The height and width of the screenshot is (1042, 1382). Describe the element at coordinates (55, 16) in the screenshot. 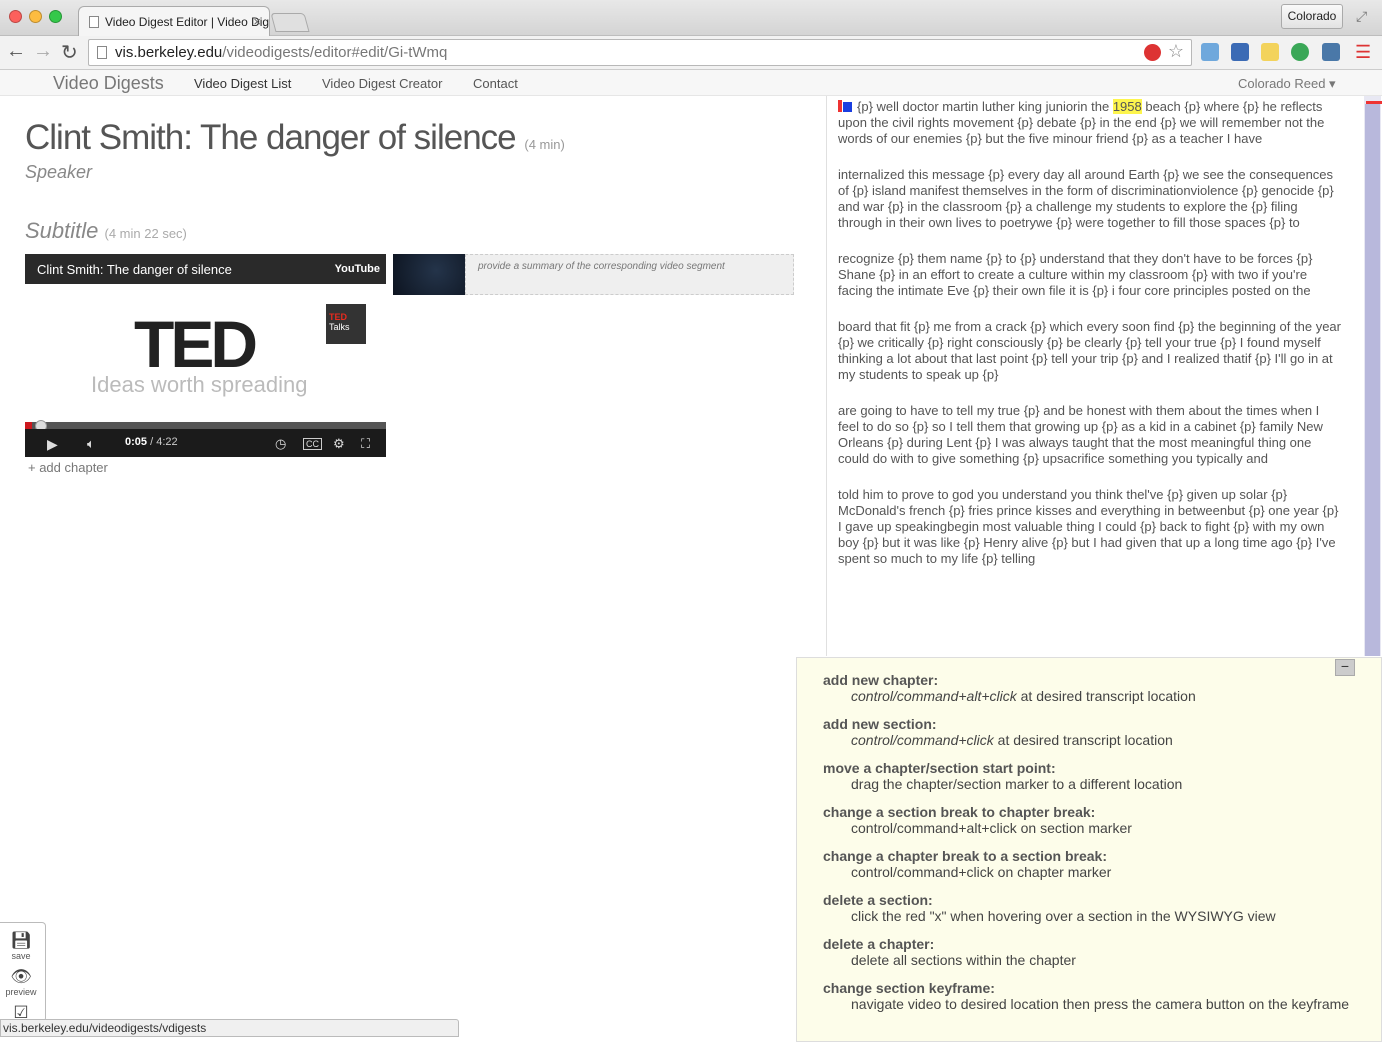

I see `zoom-window-button` at that location.